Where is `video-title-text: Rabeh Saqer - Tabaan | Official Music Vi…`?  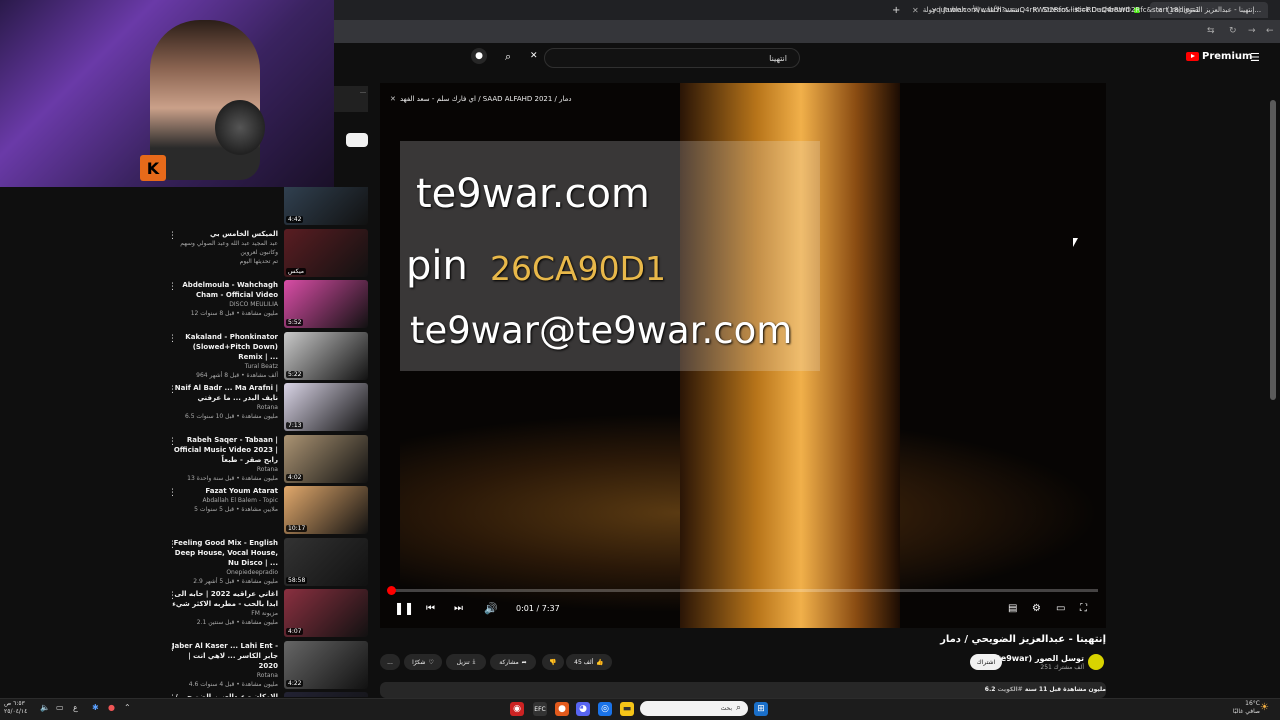
video-title-text: Rabeh Saqer - Tabaan | Official Music Vi… is located at coordinates (223, 450).